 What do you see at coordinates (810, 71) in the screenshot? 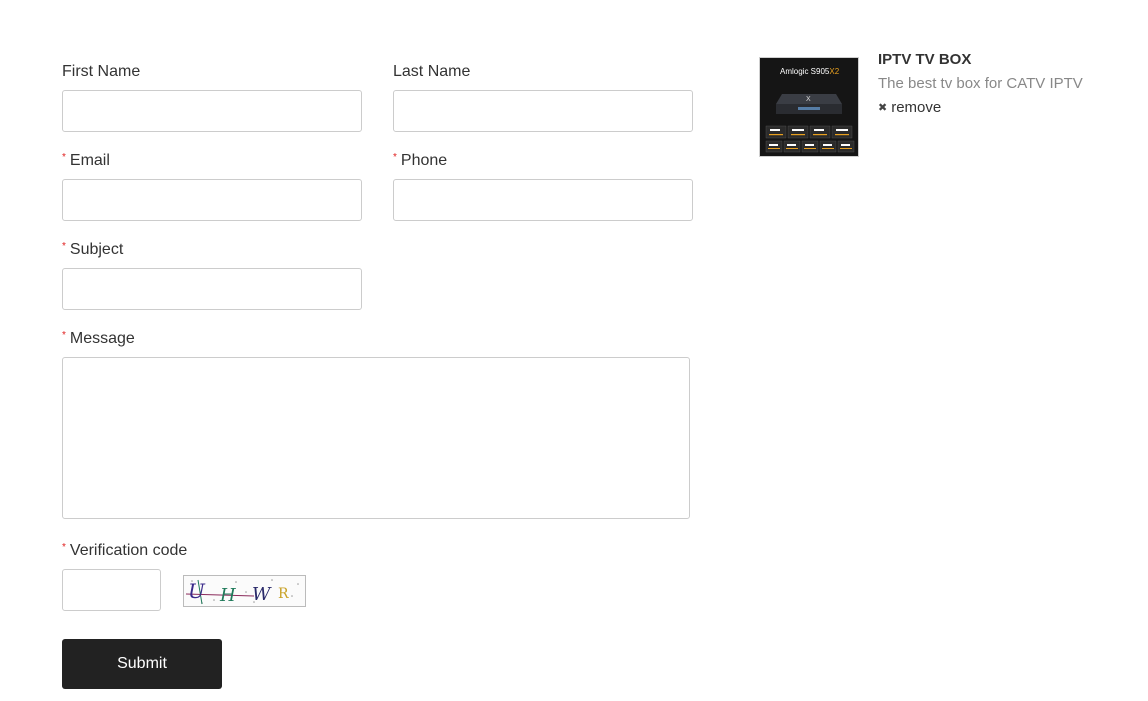
I see `thumb-brand-text: Amlogic S905X2` at bounding box center [810, 71].